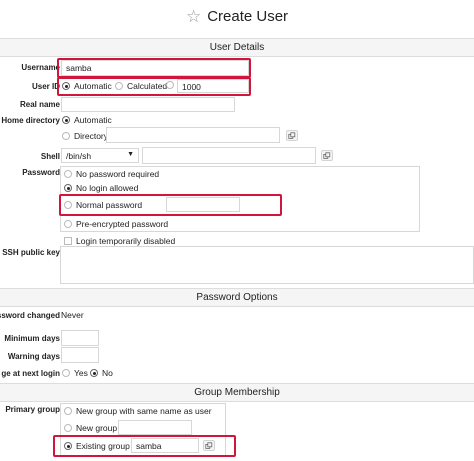 The width and height of the screenshot is (474, 461). I want to click on group-new-radio: New group, so click(90, 428).